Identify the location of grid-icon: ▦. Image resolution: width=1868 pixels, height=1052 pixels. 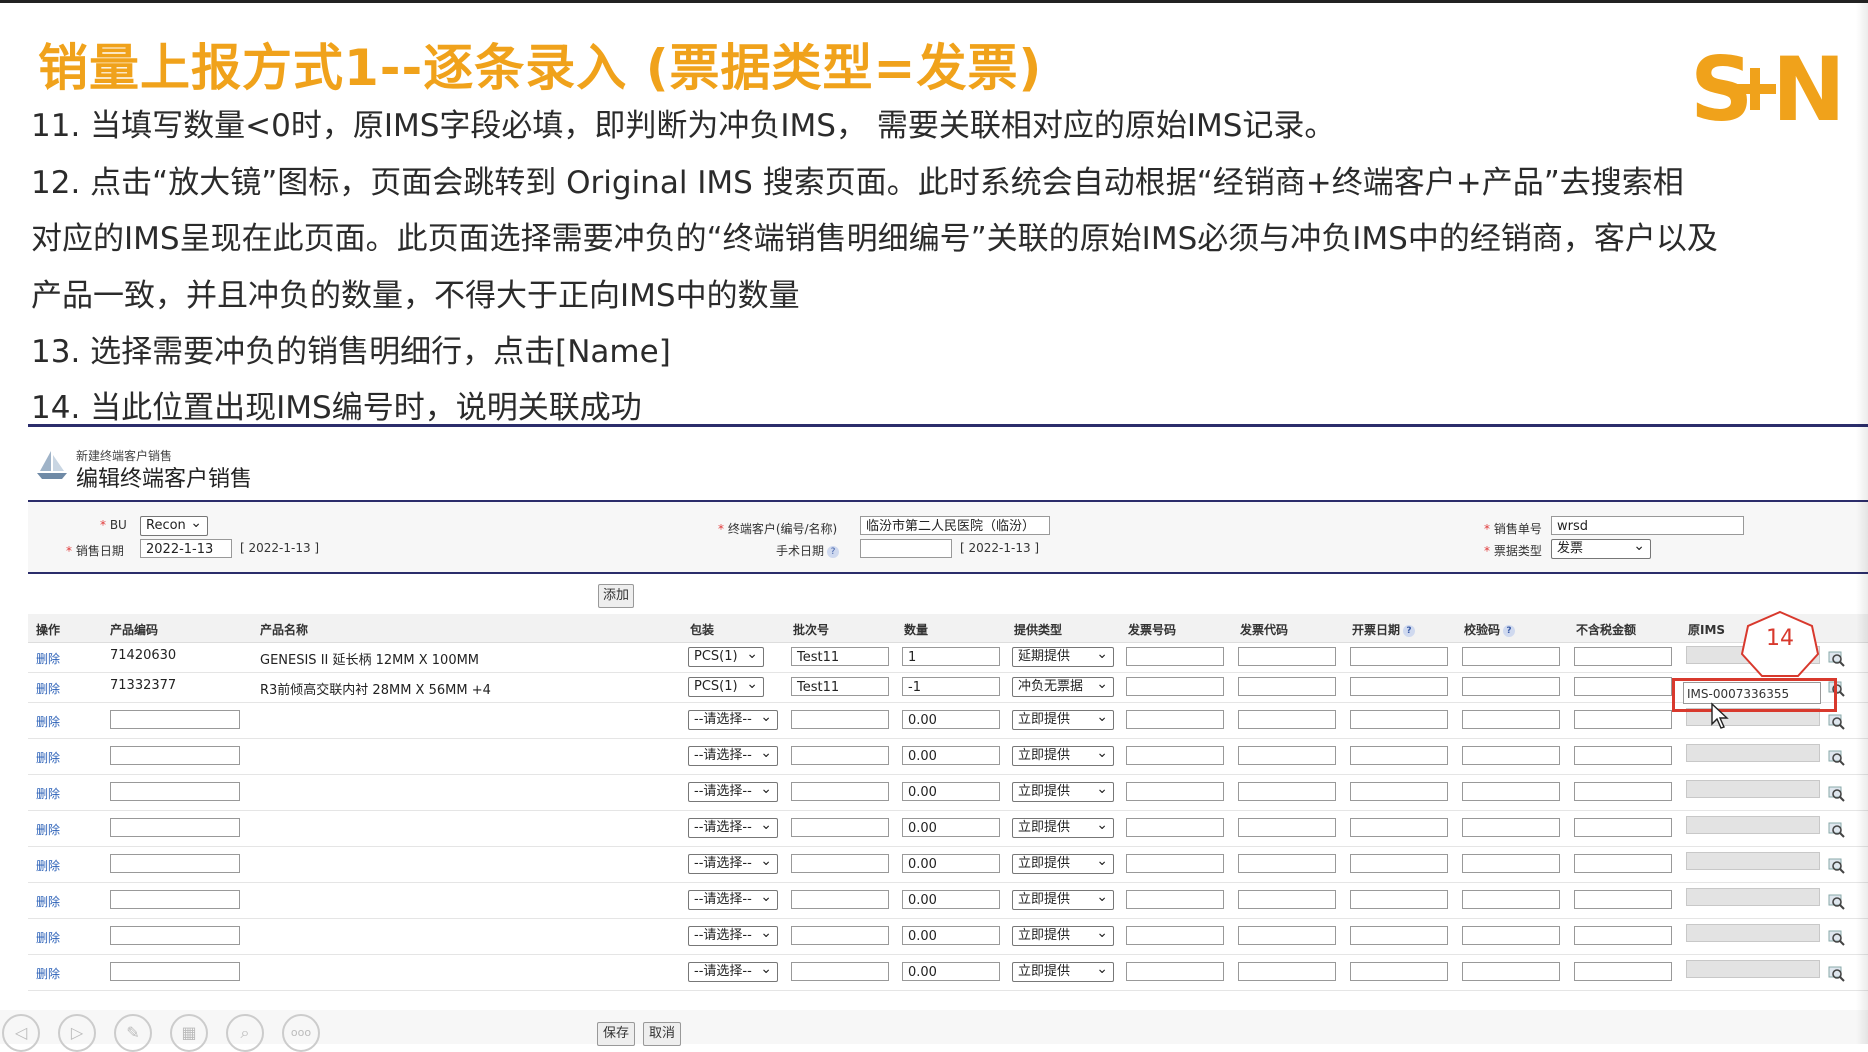
(189, 1033).